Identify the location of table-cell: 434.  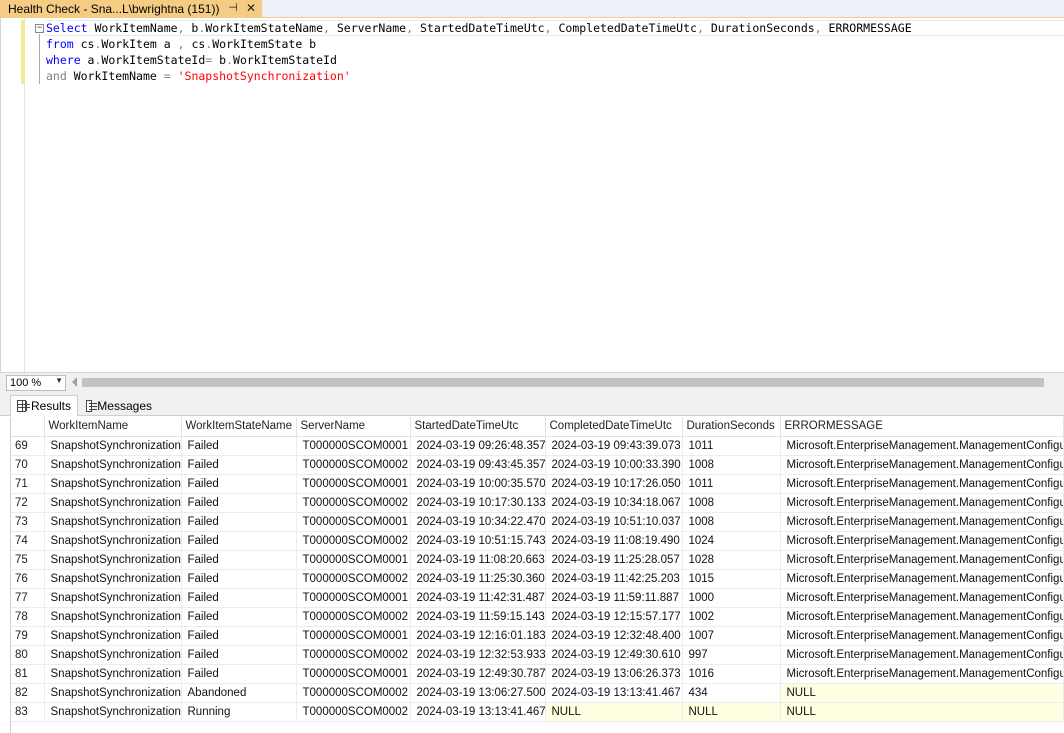
(731, 693).